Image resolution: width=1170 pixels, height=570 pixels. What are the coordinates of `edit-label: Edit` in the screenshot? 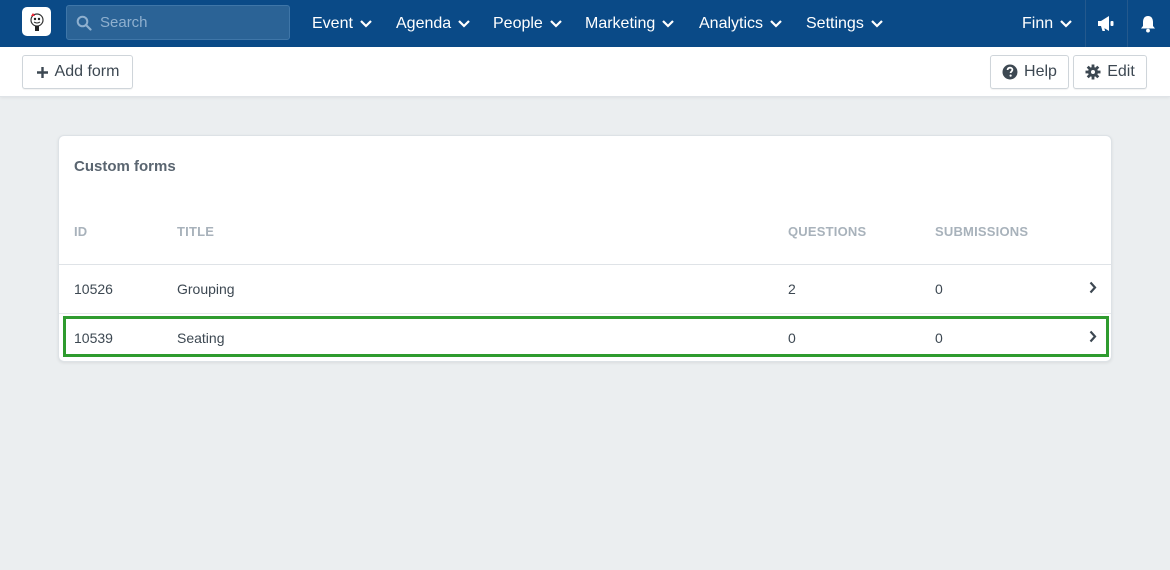 It's located at (1121, 71).